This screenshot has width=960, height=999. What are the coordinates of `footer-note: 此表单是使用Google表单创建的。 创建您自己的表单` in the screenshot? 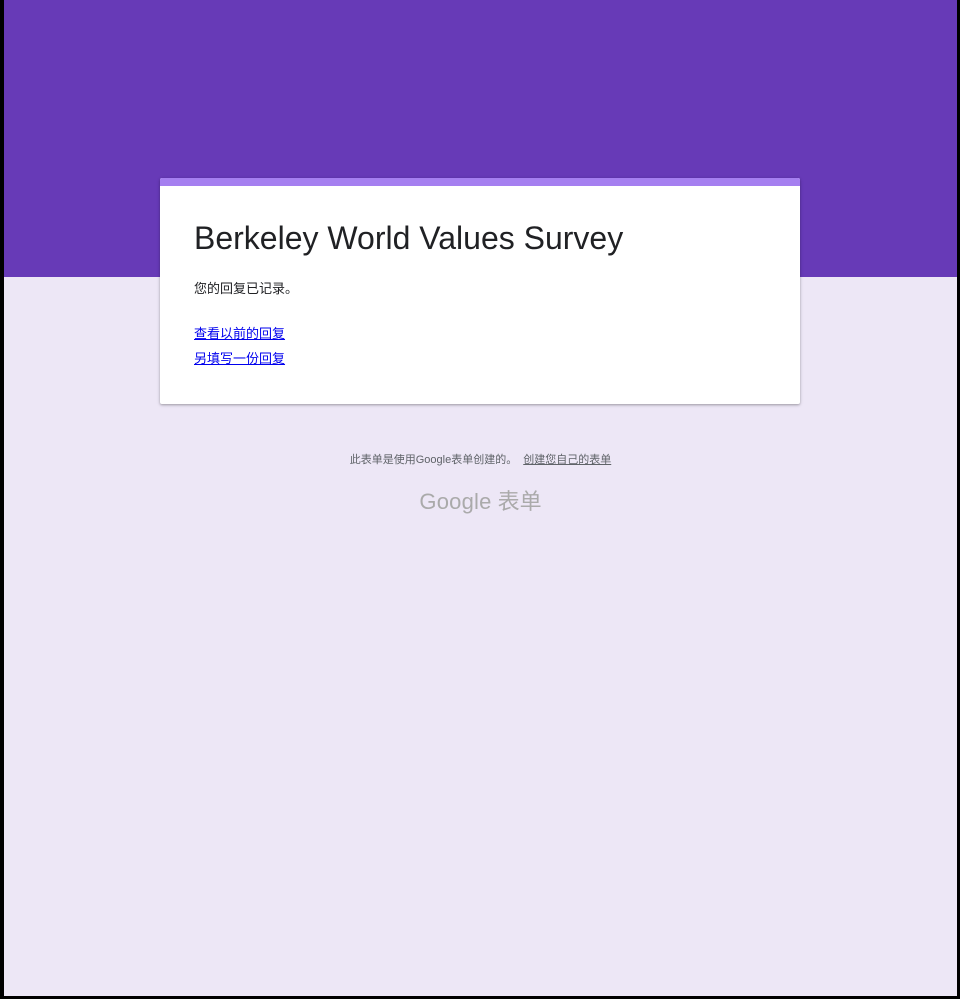 It's located at (480, 460).